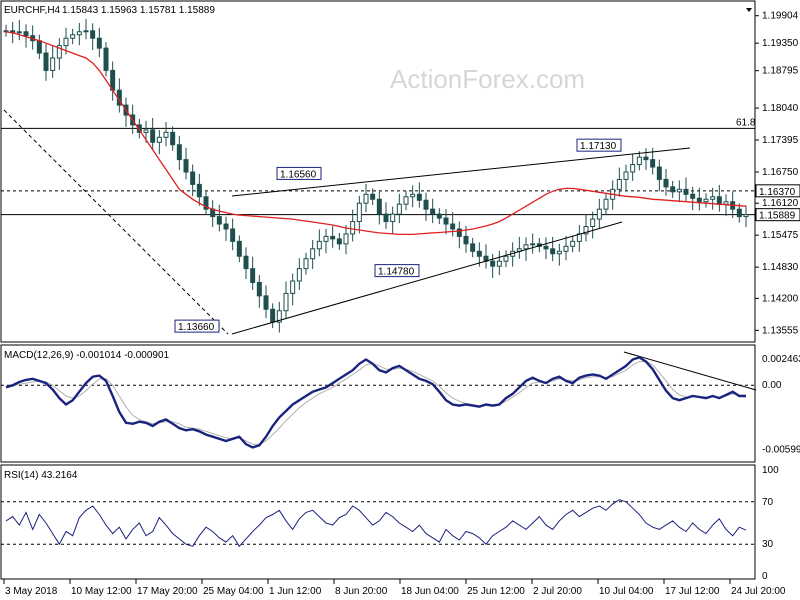  I want to click on trendline-lower, so click(427, 278).